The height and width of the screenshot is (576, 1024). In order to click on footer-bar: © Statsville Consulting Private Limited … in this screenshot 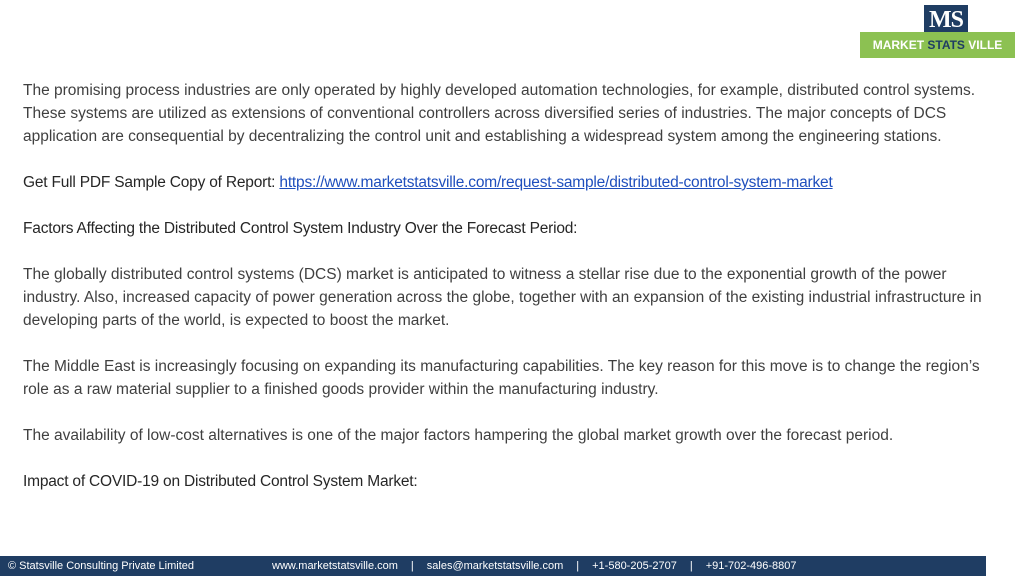, I will do `click(493, 566)`.